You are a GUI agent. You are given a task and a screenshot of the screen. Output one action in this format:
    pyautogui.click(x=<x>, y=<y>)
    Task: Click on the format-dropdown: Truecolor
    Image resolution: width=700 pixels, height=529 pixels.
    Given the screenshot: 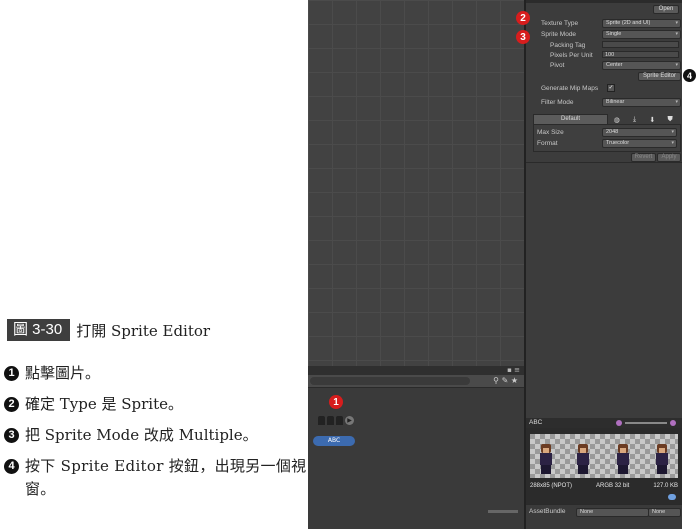 What is the action you would take?
    pyautogui.click(x=639, y=143)
    